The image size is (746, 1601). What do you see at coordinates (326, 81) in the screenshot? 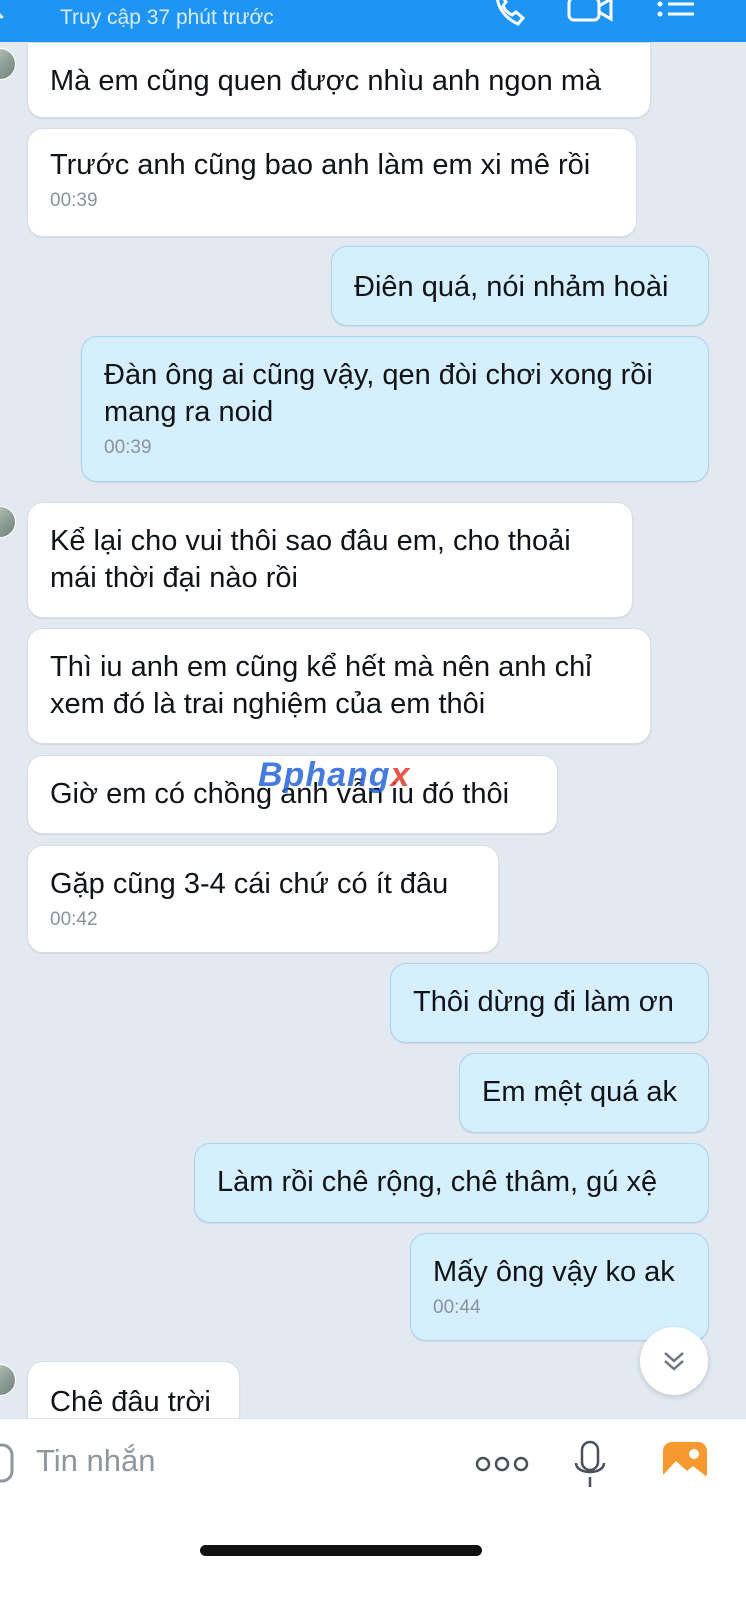
I see `message-text: Mà em cũng quen được nhìu anh ngon mà` at bounding box center [326, 81].